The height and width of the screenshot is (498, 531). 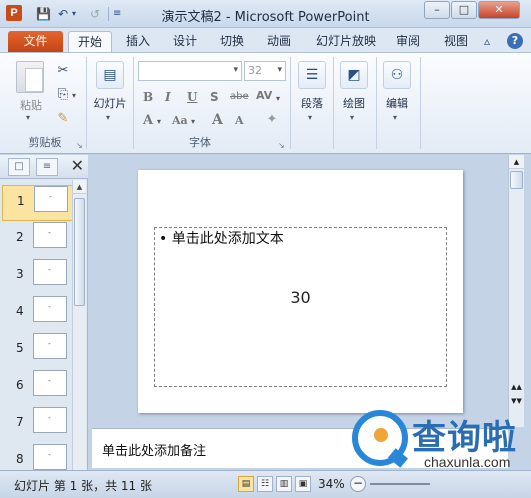 What do you see at coordinates (310, 117) in the screenshot?
I see `paragraph-dropdown-icon: ▾` at bounding box center [310, 117].